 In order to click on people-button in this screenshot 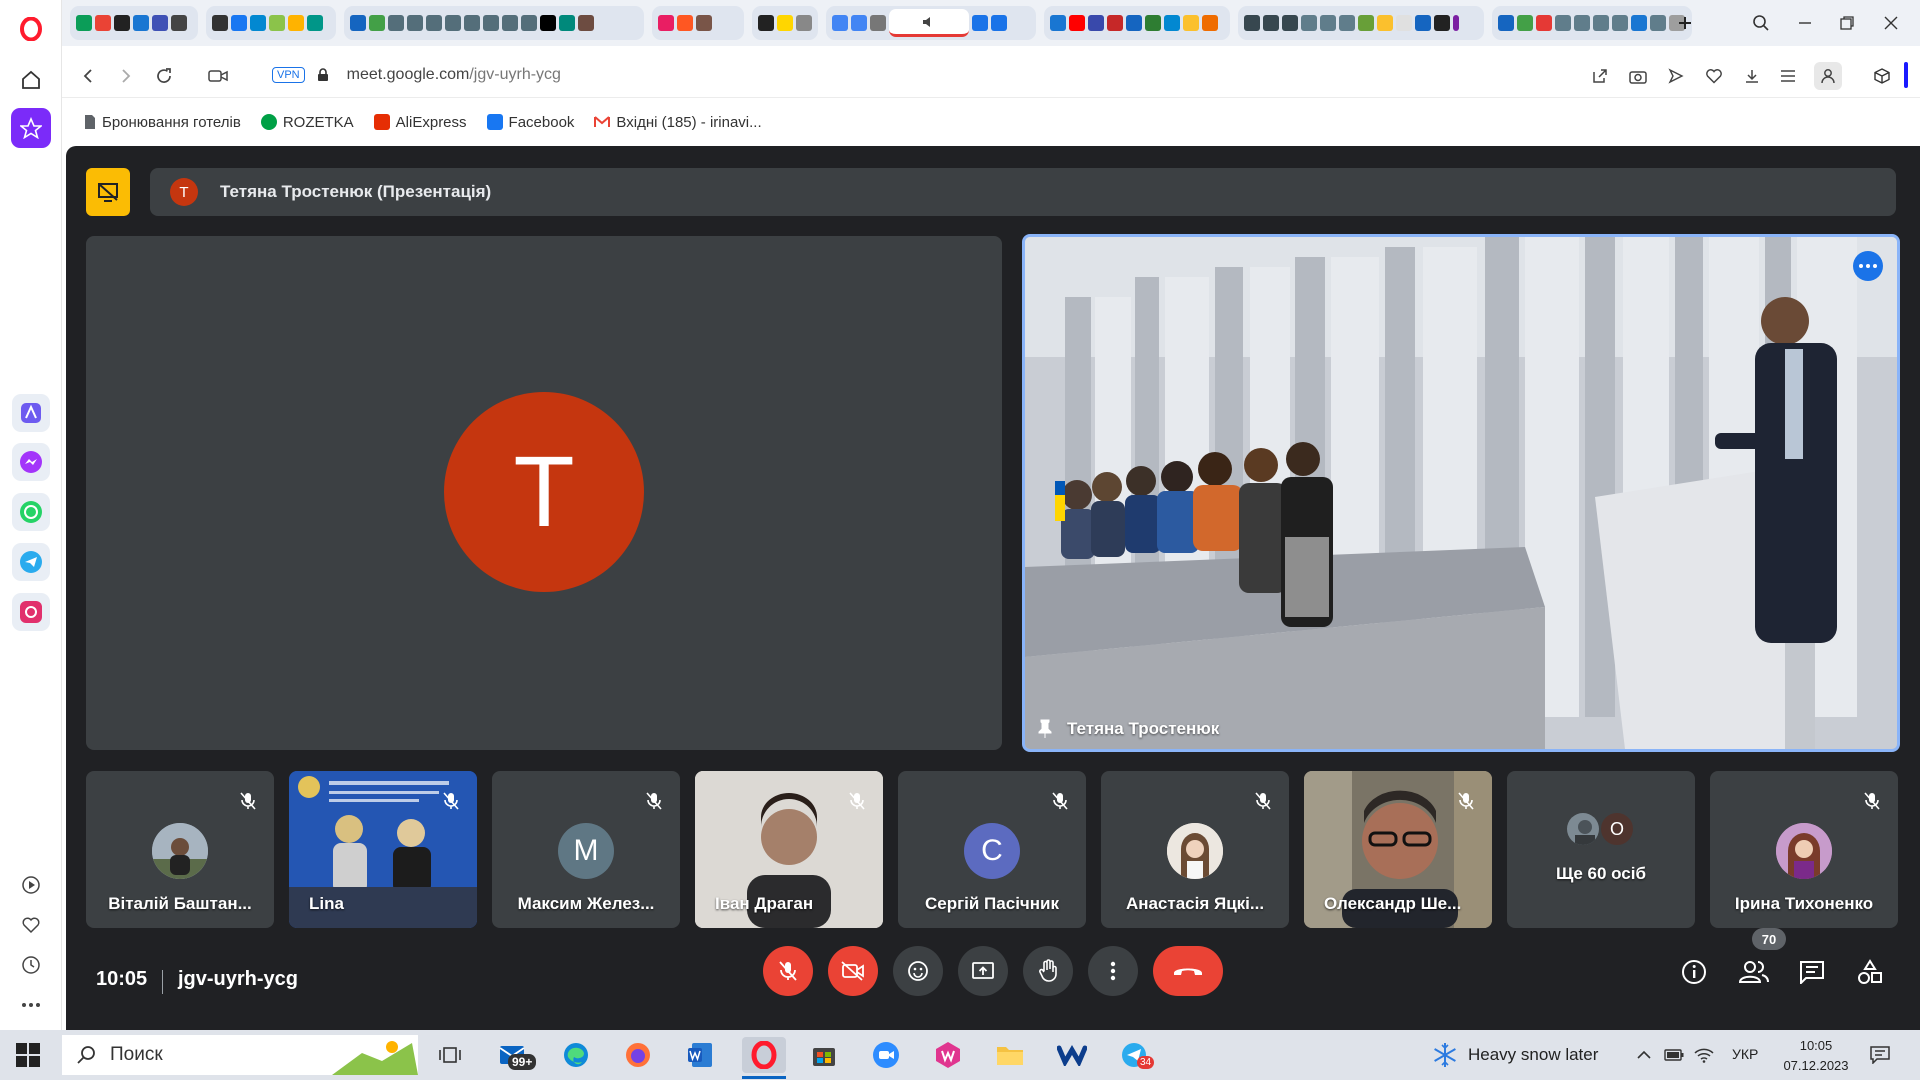, I will do `click(1754, 972)`.